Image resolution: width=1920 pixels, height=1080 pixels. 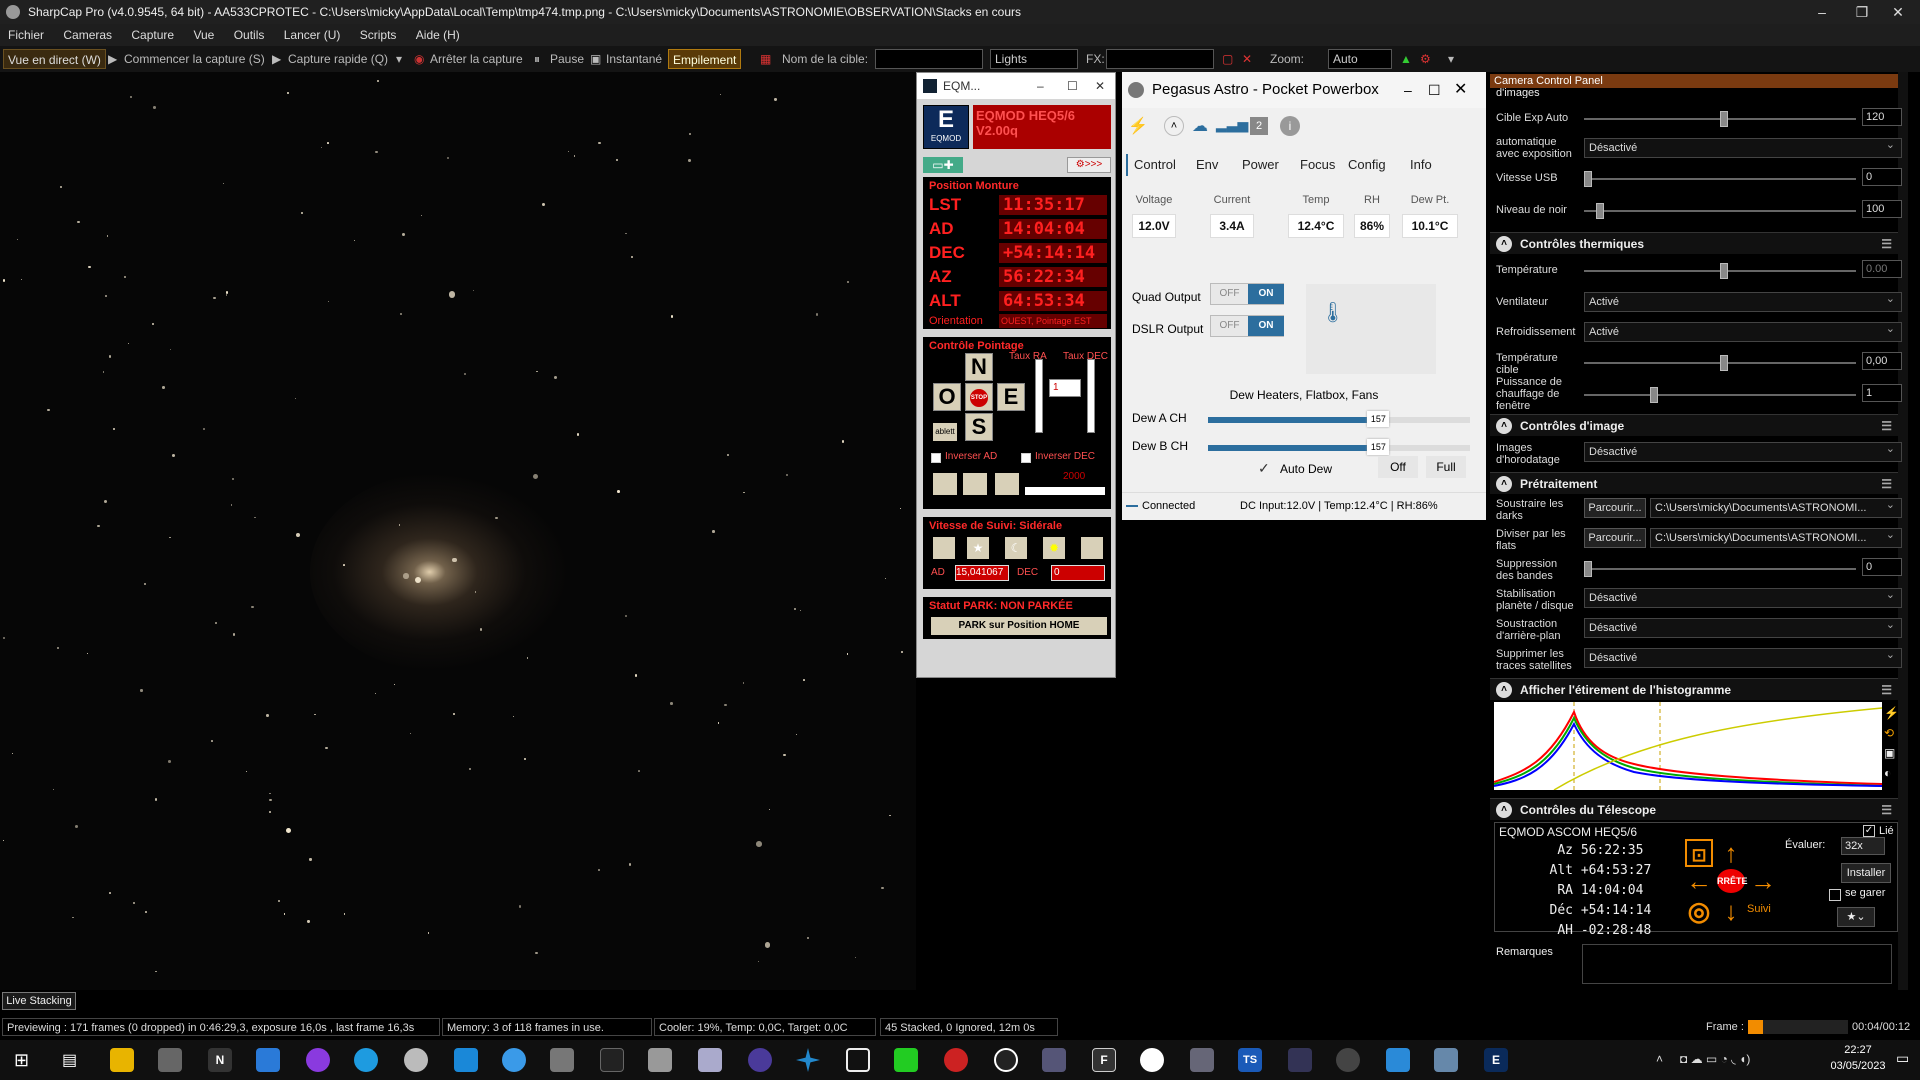 I want to click on evaluate-select: 32x, so click(x=1863, y=846).